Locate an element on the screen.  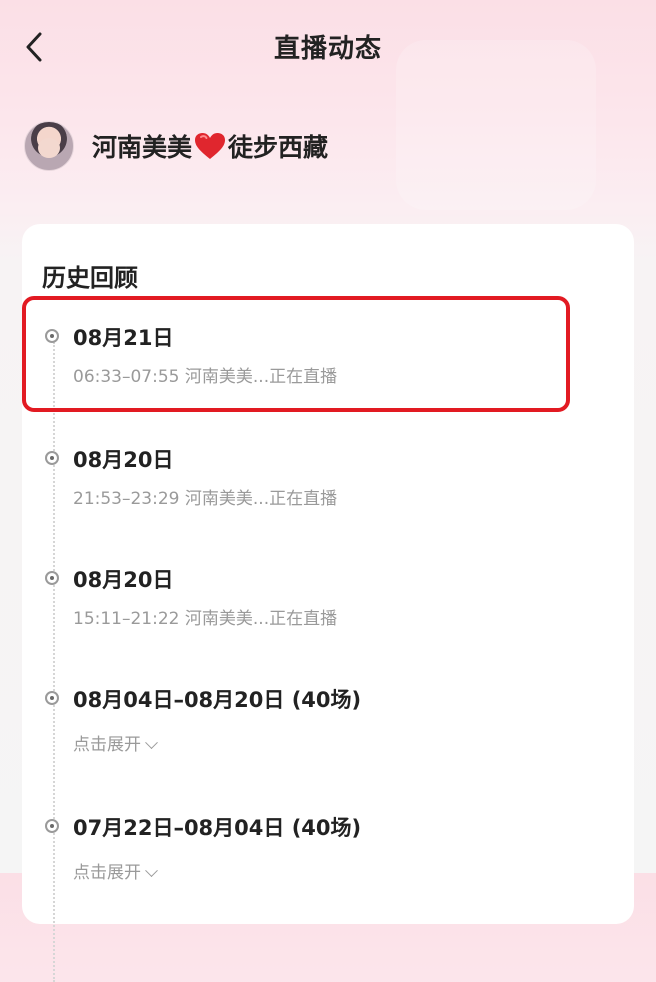
heart-icon is located at coordinates (210, 146).